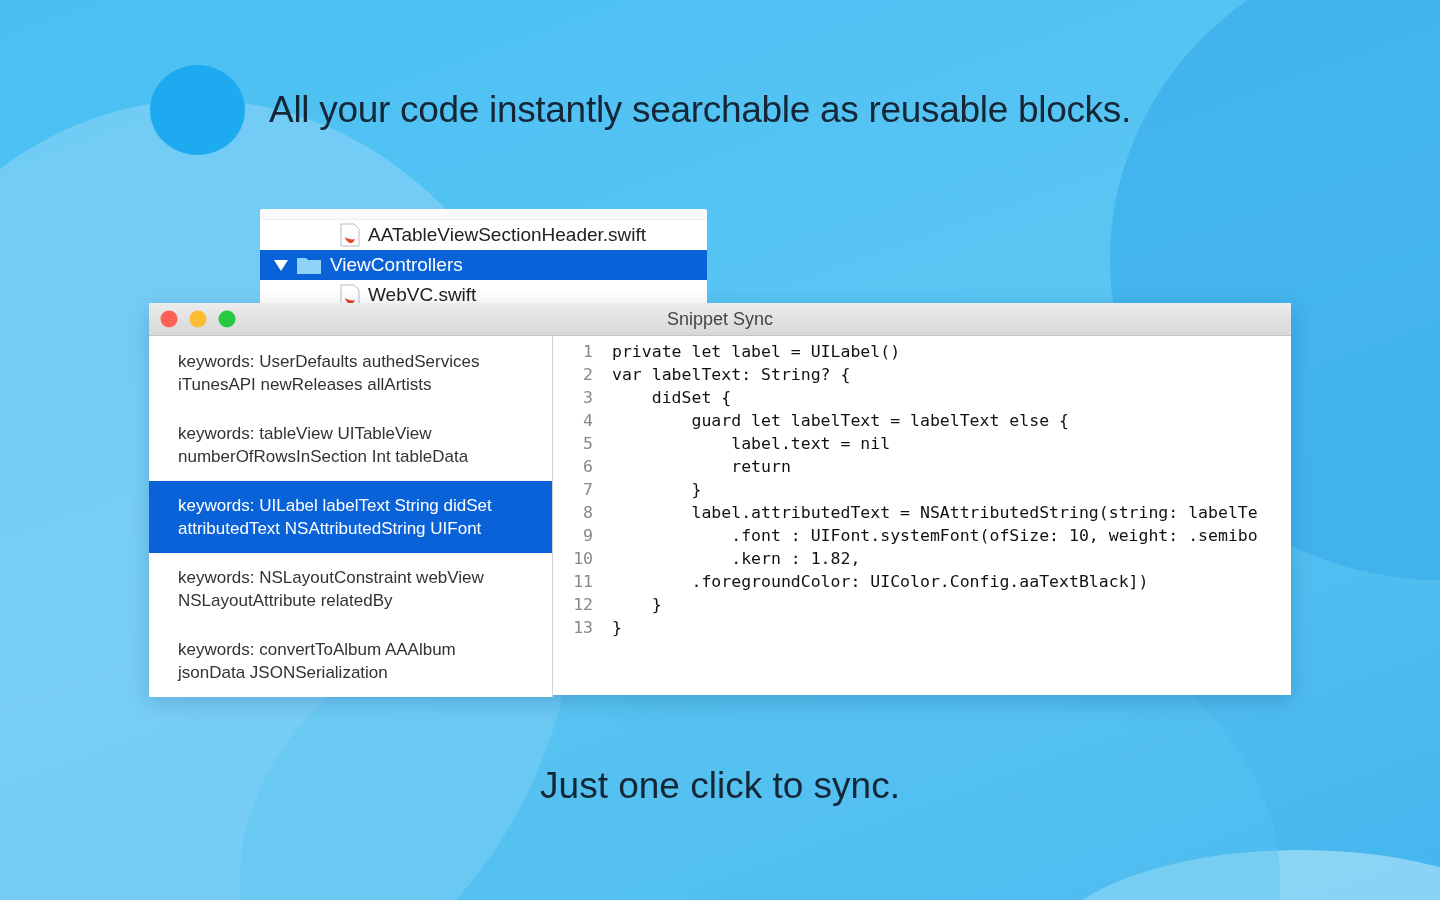 The height and width of the screenshot is (900, 1440). What do you see at coordinates (582, 582) in the screenshot?
I see `line-number: 11` at bounding box center [582, 582].